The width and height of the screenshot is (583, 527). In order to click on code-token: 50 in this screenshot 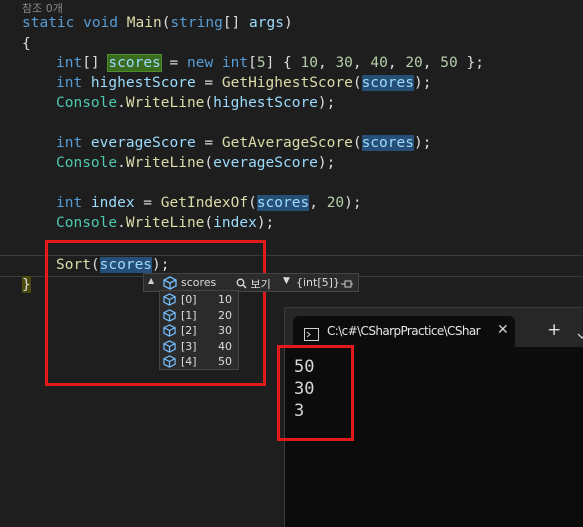, I will do `click(449, 63)`.